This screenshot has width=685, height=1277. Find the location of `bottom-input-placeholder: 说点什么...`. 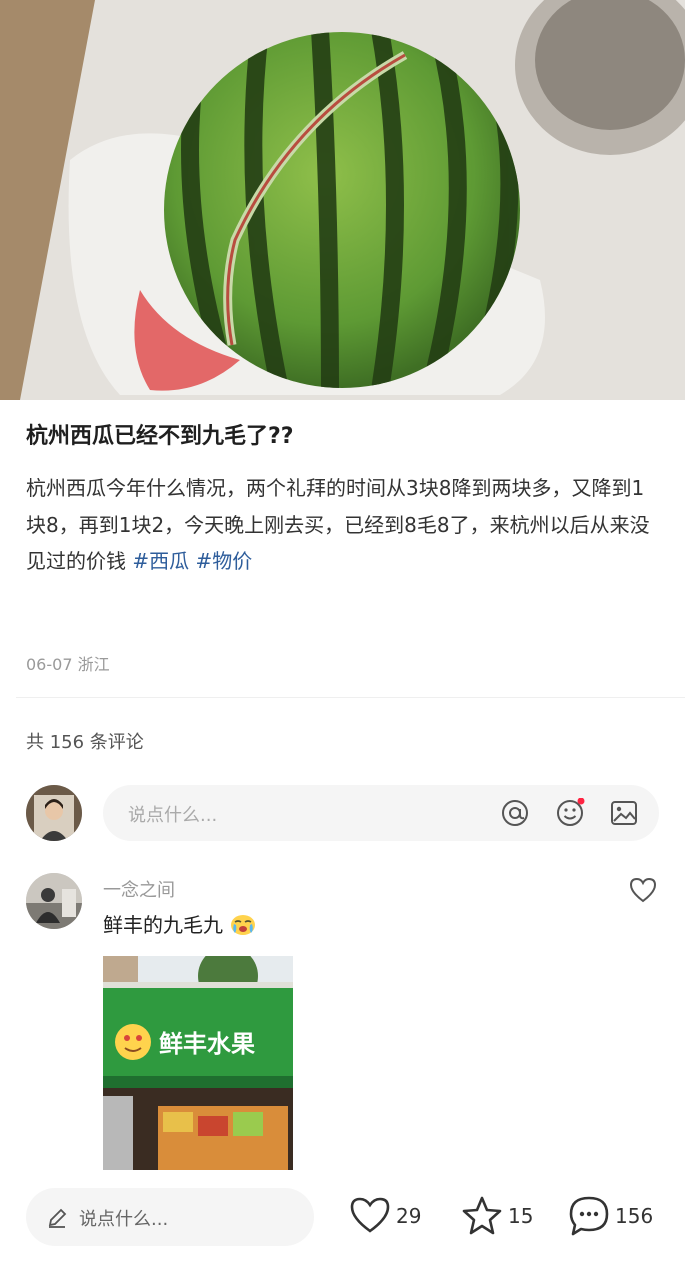

bottom-input-placeholder: 说点什么... is located at coordinates (124, 1219).